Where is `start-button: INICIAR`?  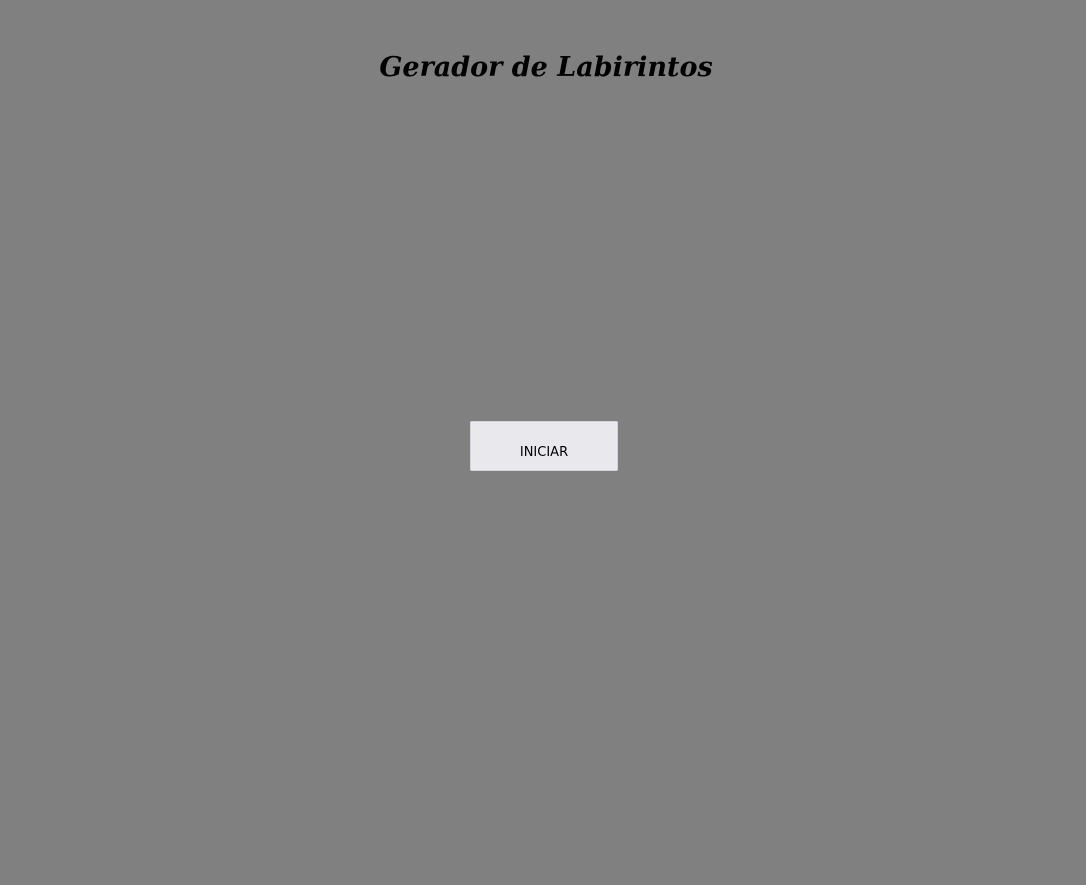
start-button: INICIAR is located at coordinates (544, 446).